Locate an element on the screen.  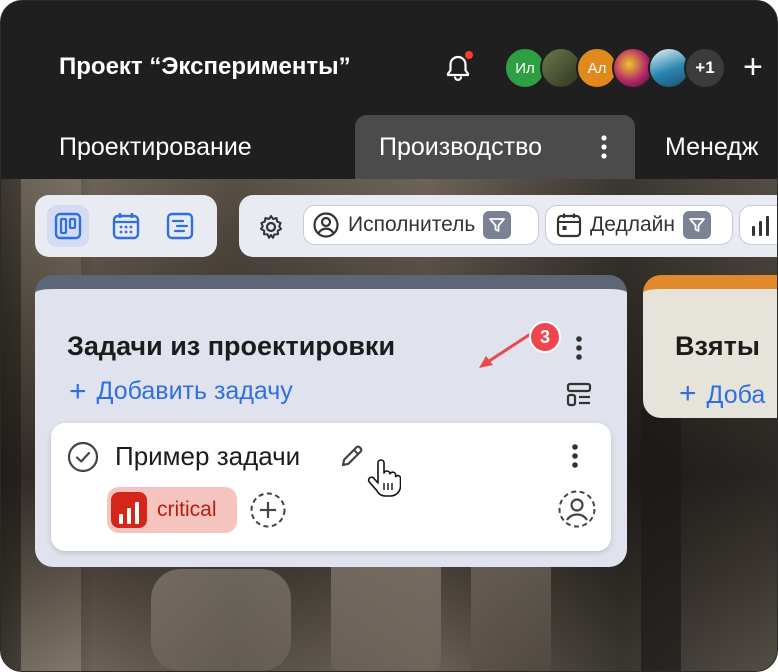
add-tag-icon is located at coordinates (268, 510).